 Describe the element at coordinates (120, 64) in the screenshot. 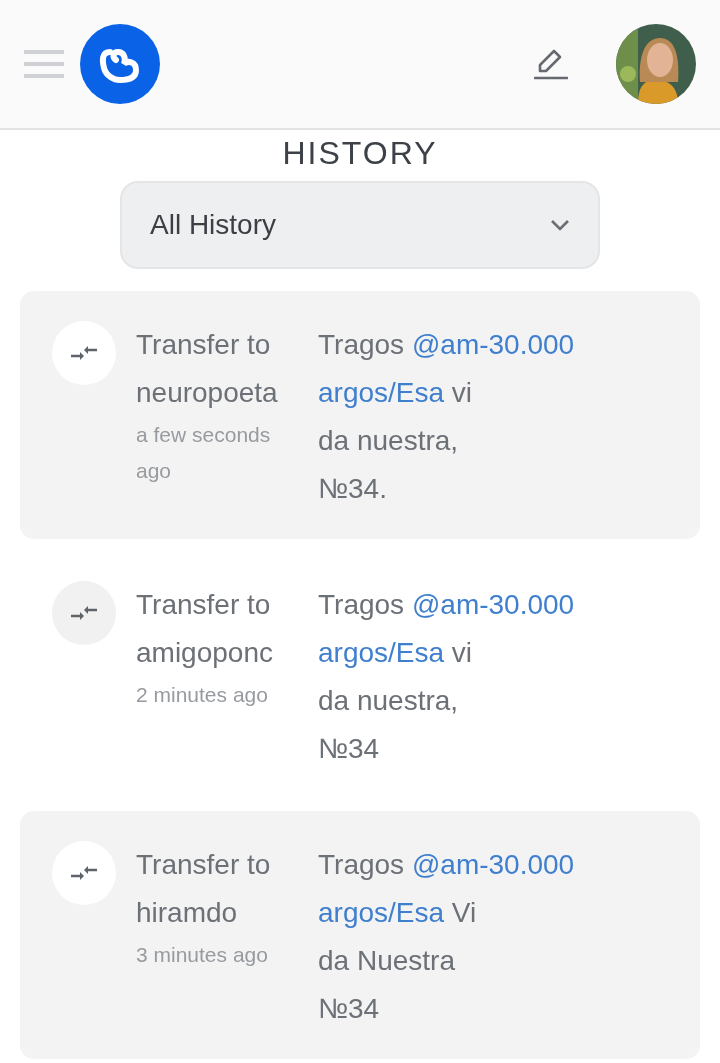

I see `logo` at that location.